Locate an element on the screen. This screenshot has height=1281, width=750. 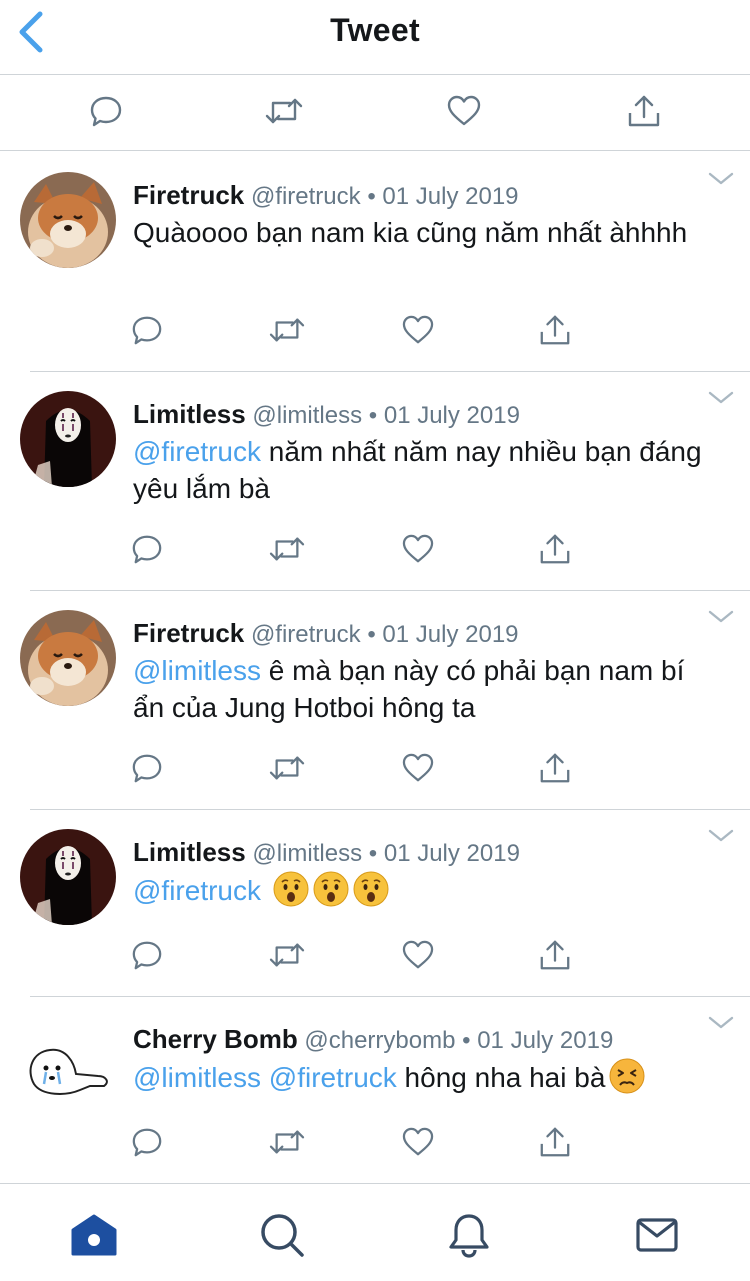
page-title: Tweet is located at coordinates (375, 30).